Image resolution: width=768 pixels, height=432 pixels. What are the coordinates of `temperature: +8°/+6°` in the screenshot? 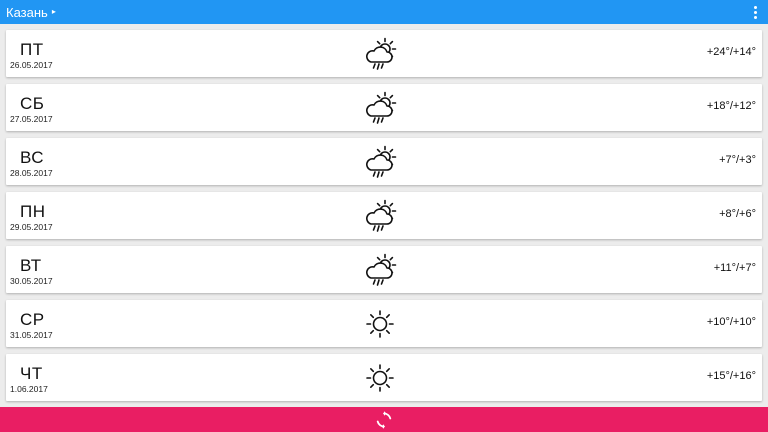 It's located at (737, 214).